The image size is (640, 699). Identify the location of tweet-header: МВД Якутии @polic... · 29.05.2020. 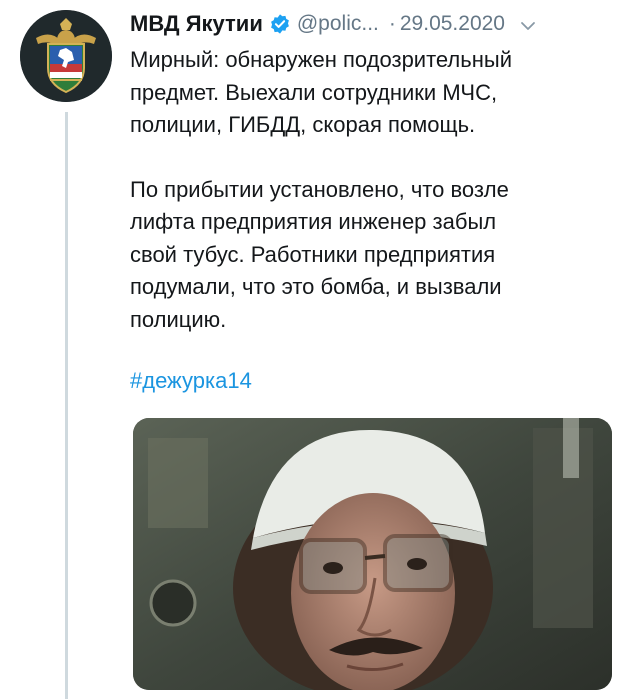
(375, 24).